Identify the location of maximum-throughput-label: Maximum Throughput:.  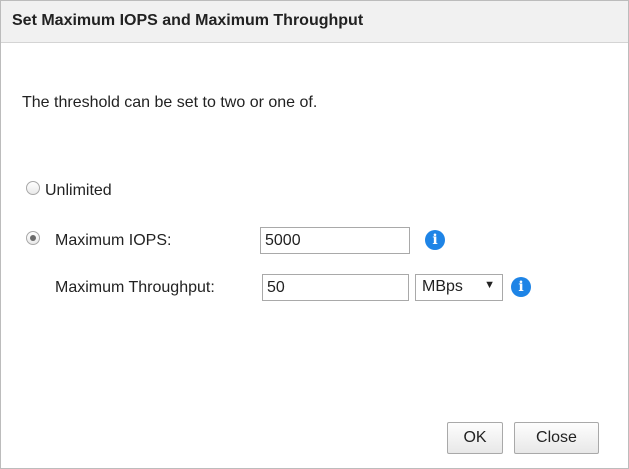
(135, 287).